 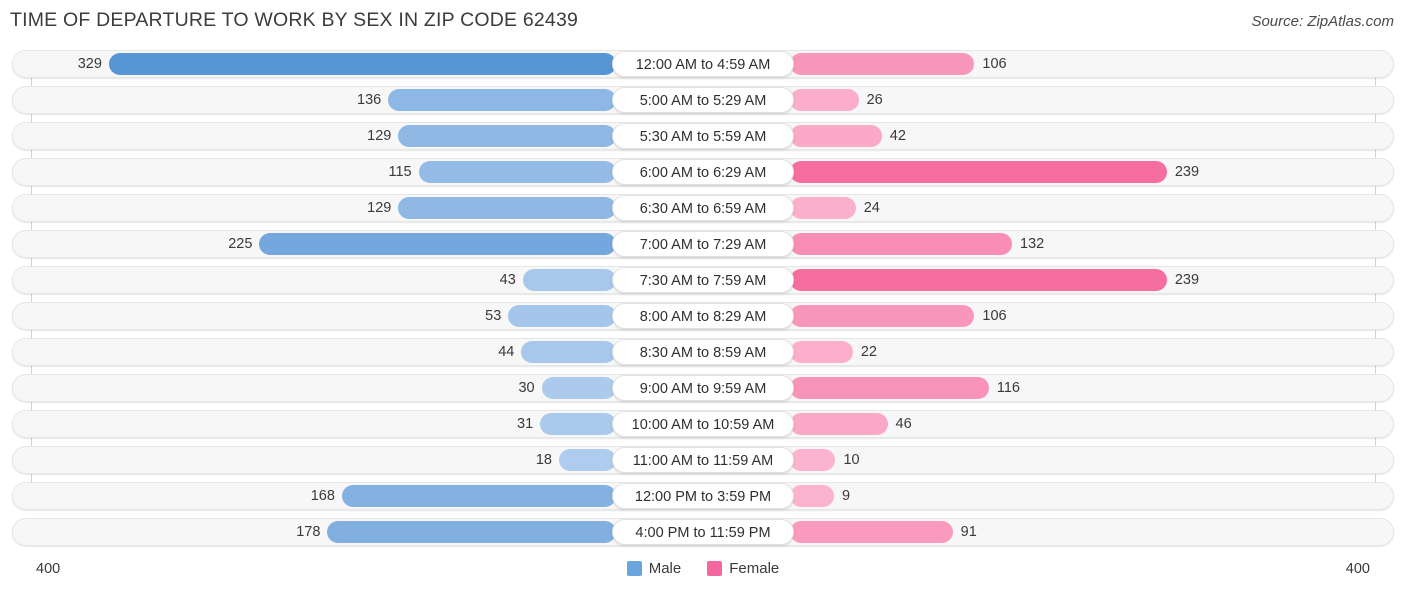 I want to click on bar-value-female: 26, so click(x=874, y=100).